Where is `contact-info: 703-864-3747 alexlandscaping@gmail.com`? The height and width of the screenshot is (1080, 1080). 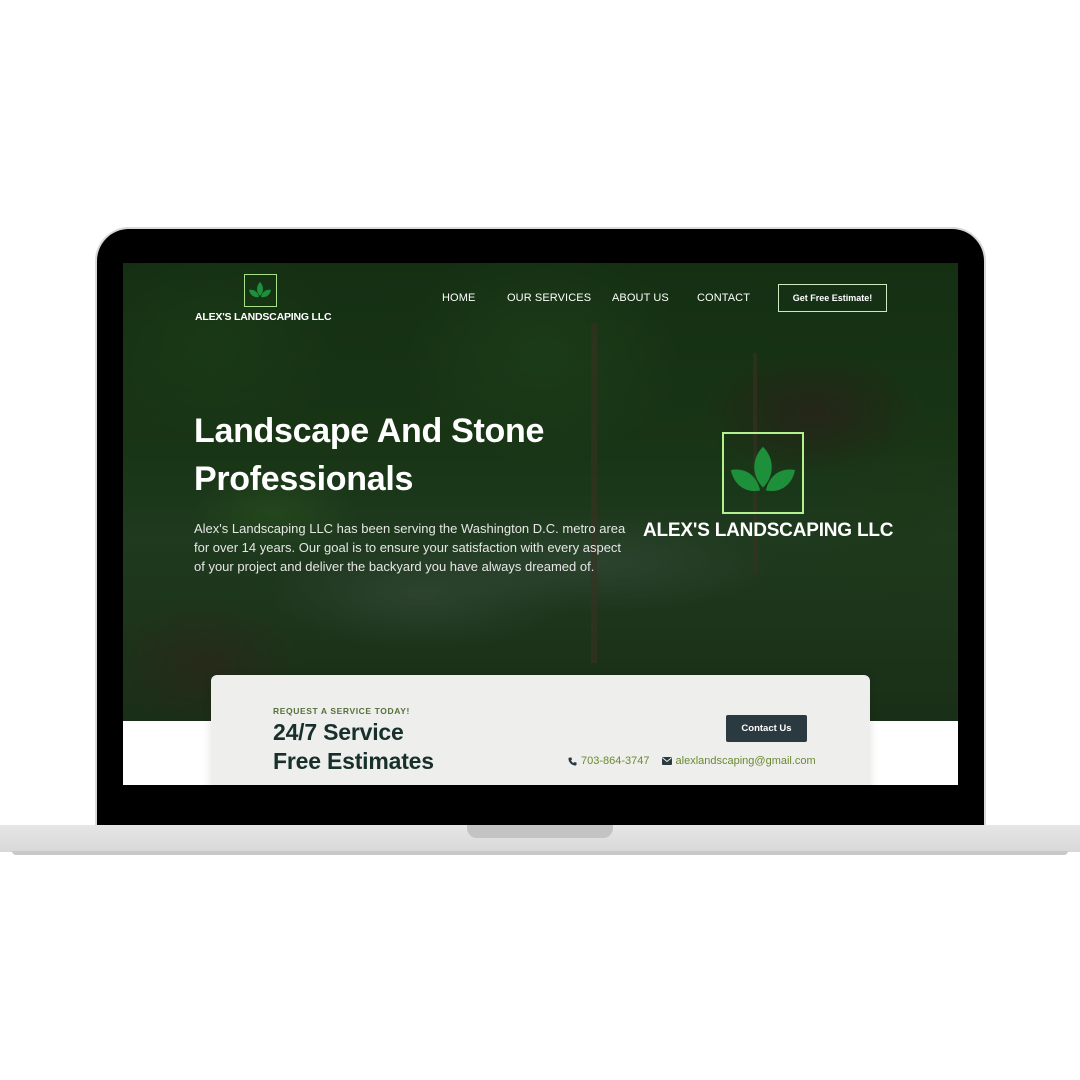 contact-info: 703-864-3747 alexlandscaping@gmail.com is located at coordinates (692, 761).